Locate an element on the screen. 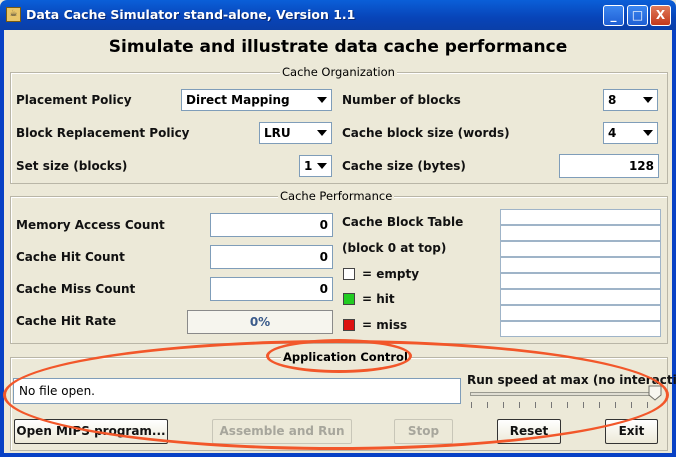  java-app-icon: ☕ is located at coordinates (13, 14).